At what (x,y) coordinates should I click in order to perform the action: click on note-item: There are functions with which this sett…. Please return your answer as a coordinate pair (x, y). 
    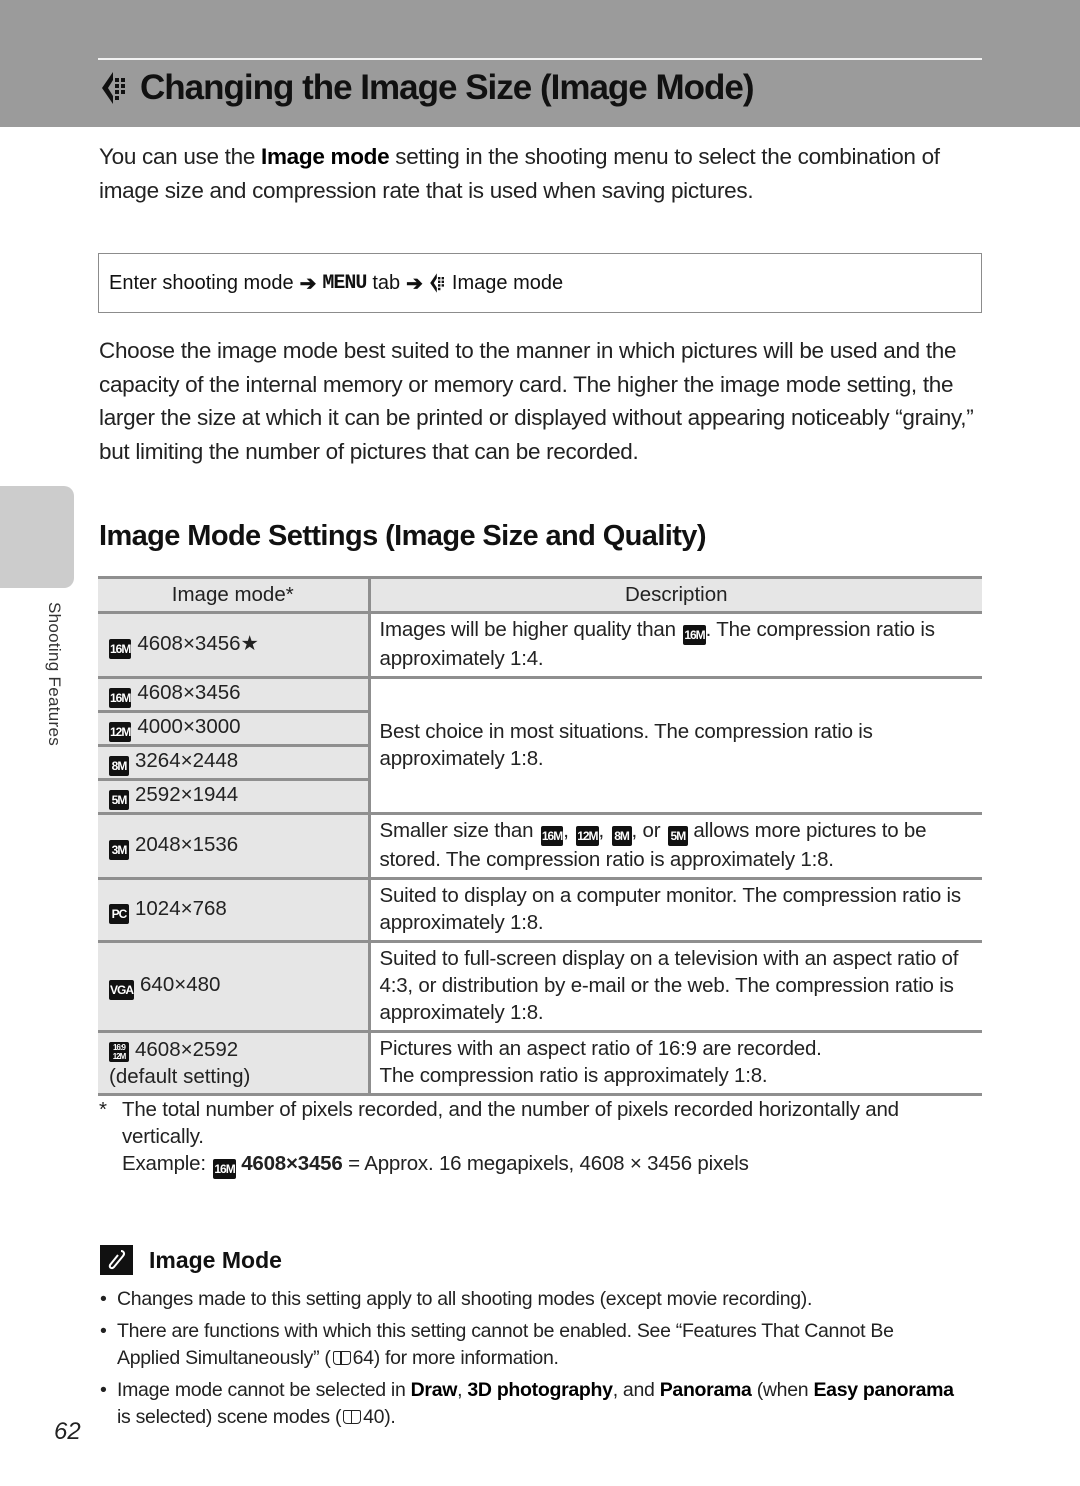
    Looking at the image, I should click on (528, 1345).